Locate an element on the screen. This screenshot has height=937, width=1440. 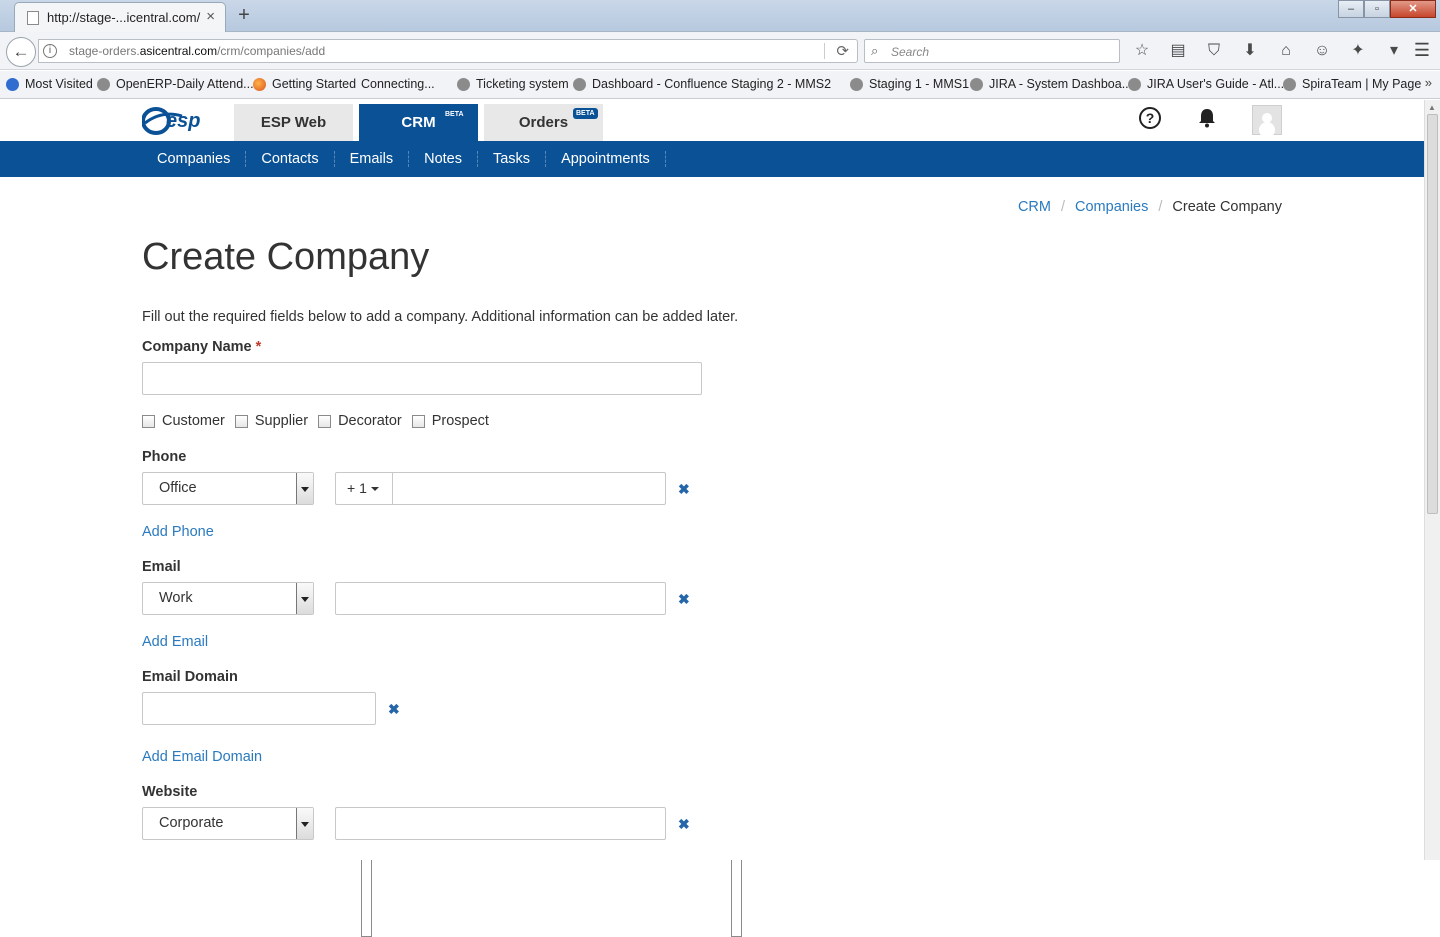
website-type-select: Corporate is located at coordinates (228, 823).